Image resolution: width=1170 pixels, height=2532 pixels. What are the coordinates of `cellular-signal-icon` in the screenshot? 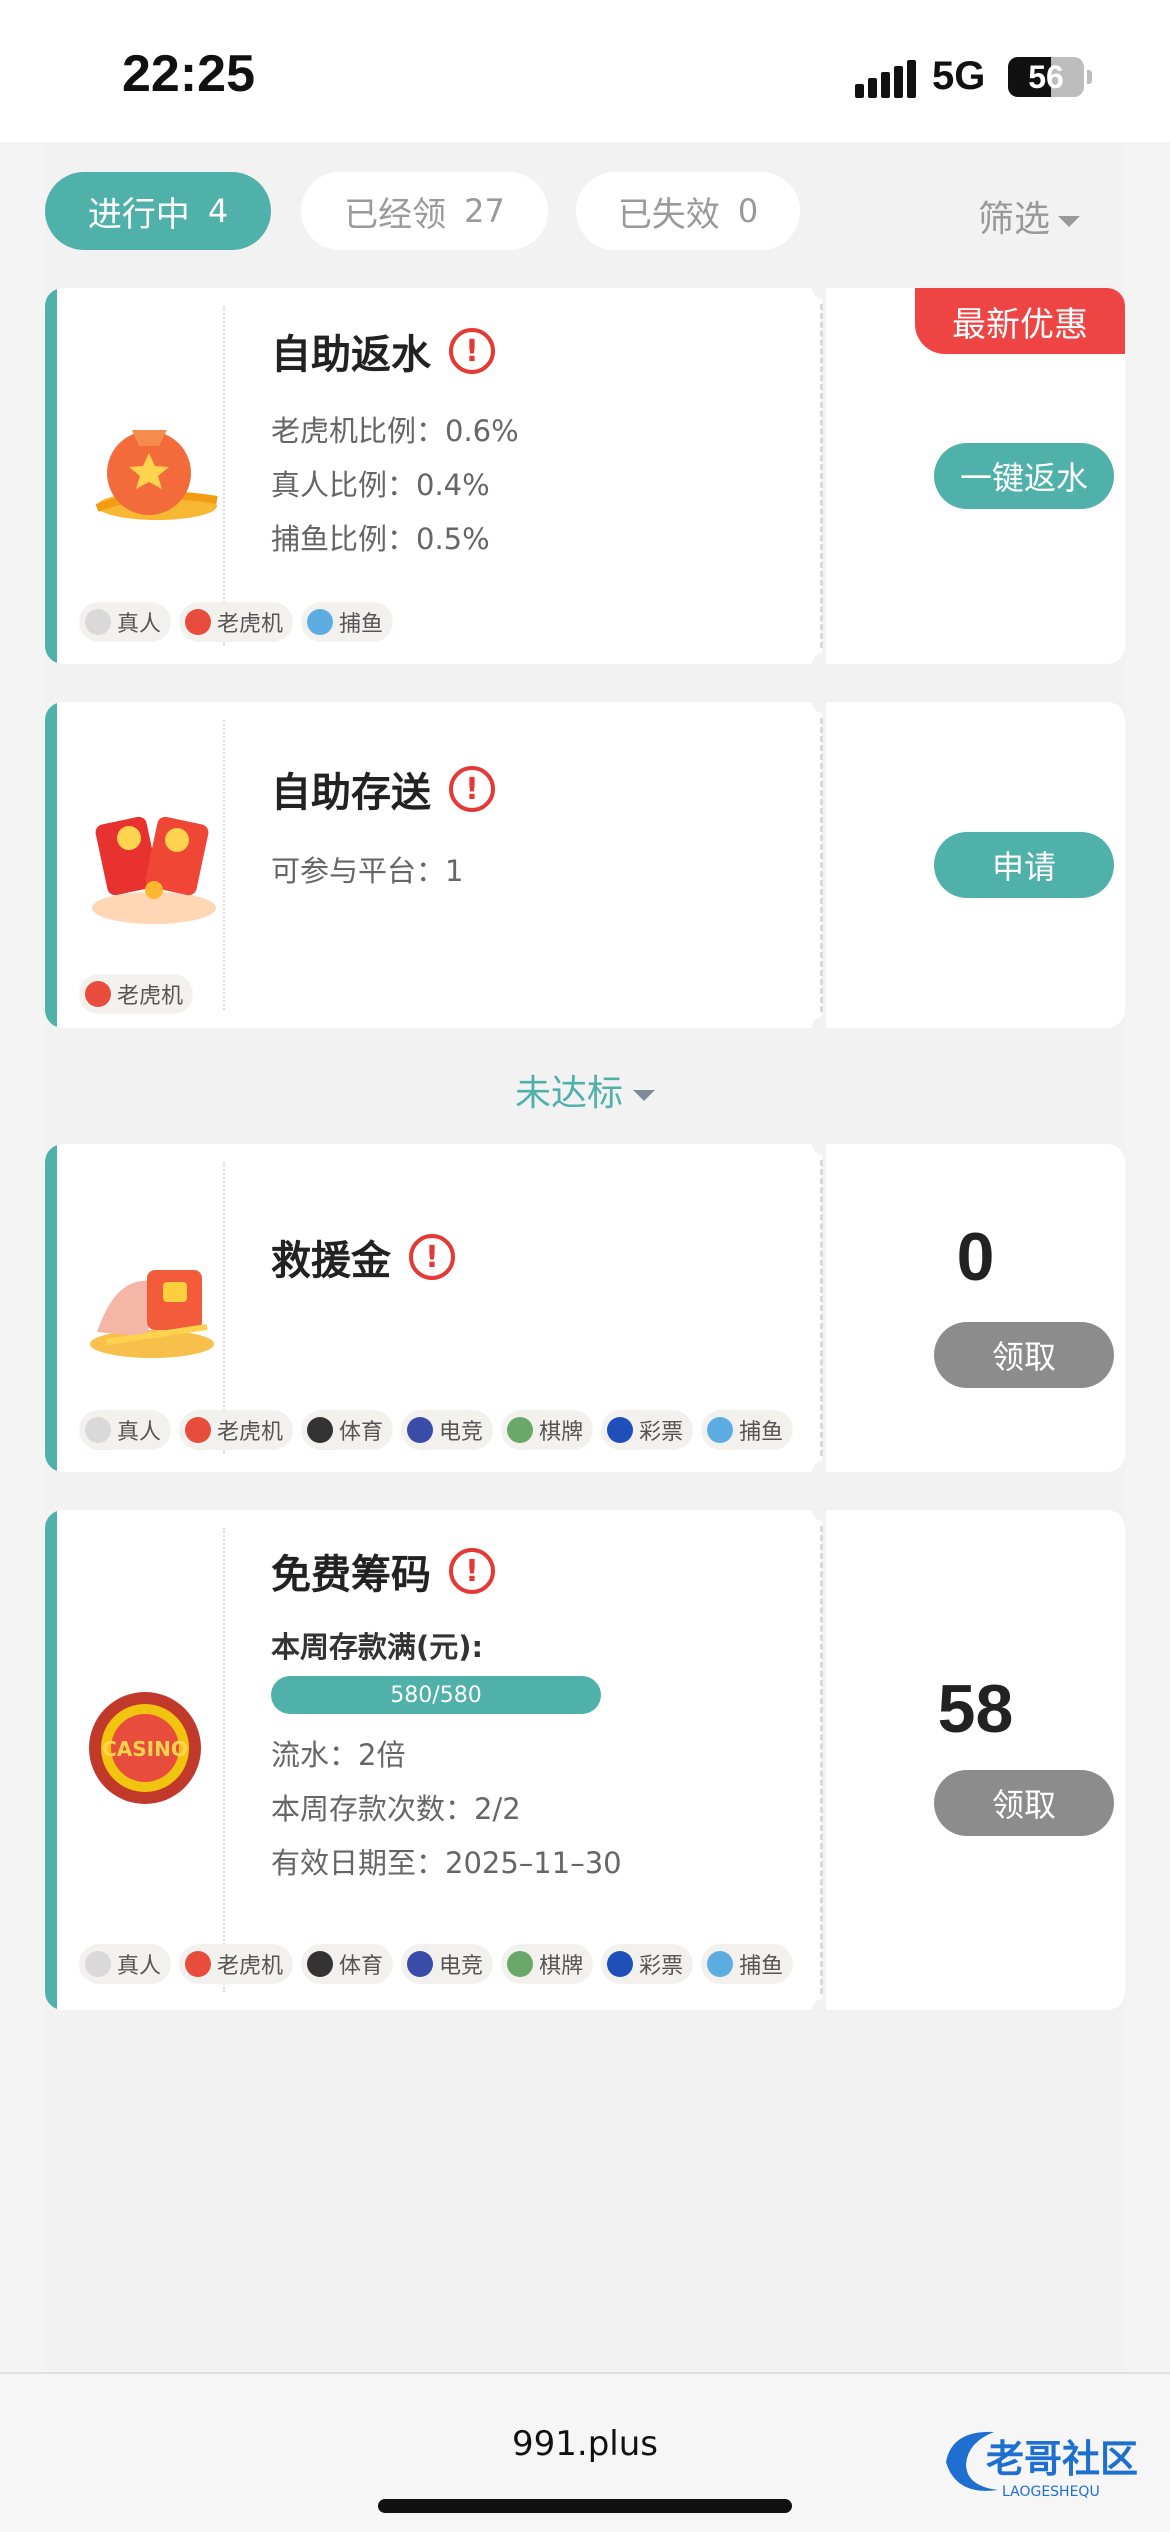 It's located at (885, 78).